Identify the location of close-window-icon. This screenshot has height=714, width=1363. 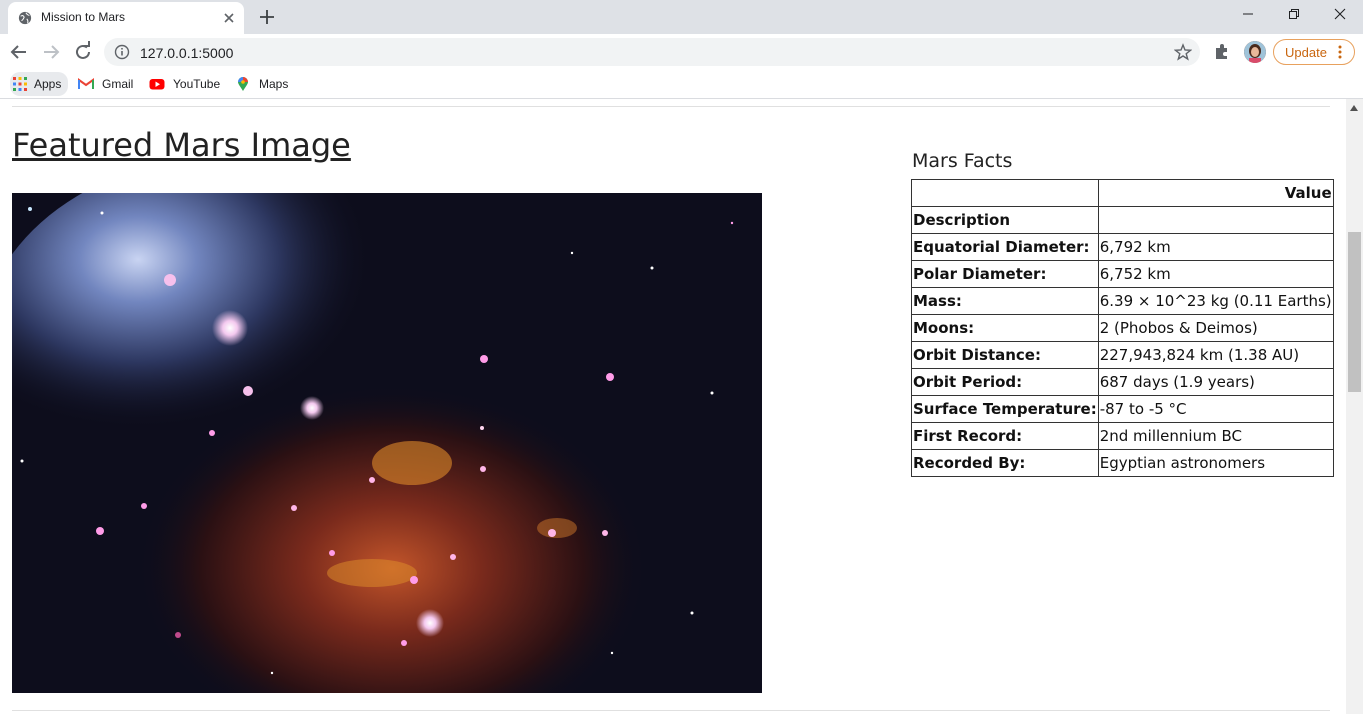
(1340, 14).